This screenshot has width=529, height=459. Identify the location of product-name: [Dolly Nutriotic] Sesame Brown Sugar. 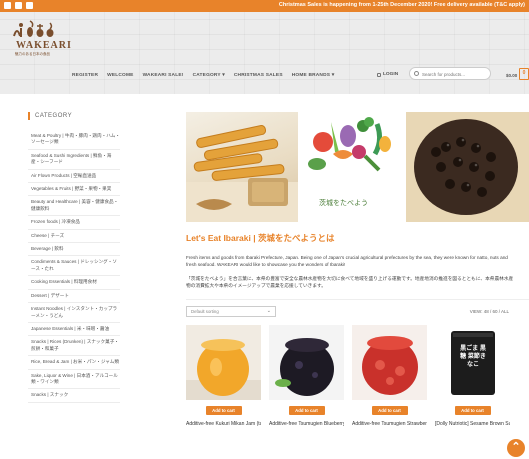
(472, 424).